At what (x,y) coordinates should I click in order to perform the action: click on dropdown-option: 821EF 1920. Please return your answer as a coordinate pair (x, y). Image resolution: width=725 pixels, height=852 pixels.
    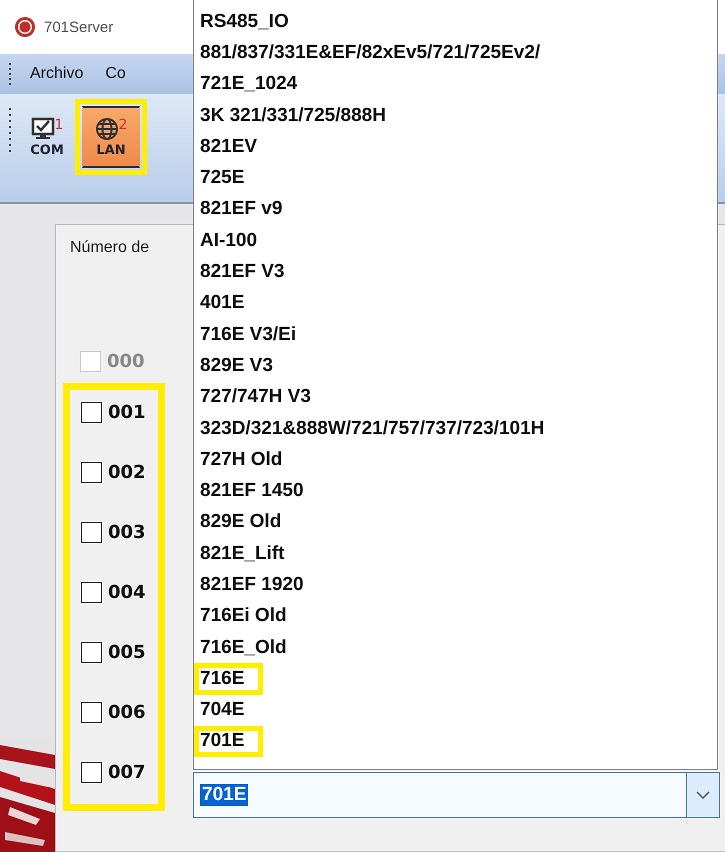
    Looking at the image, I should click on (252, 585).